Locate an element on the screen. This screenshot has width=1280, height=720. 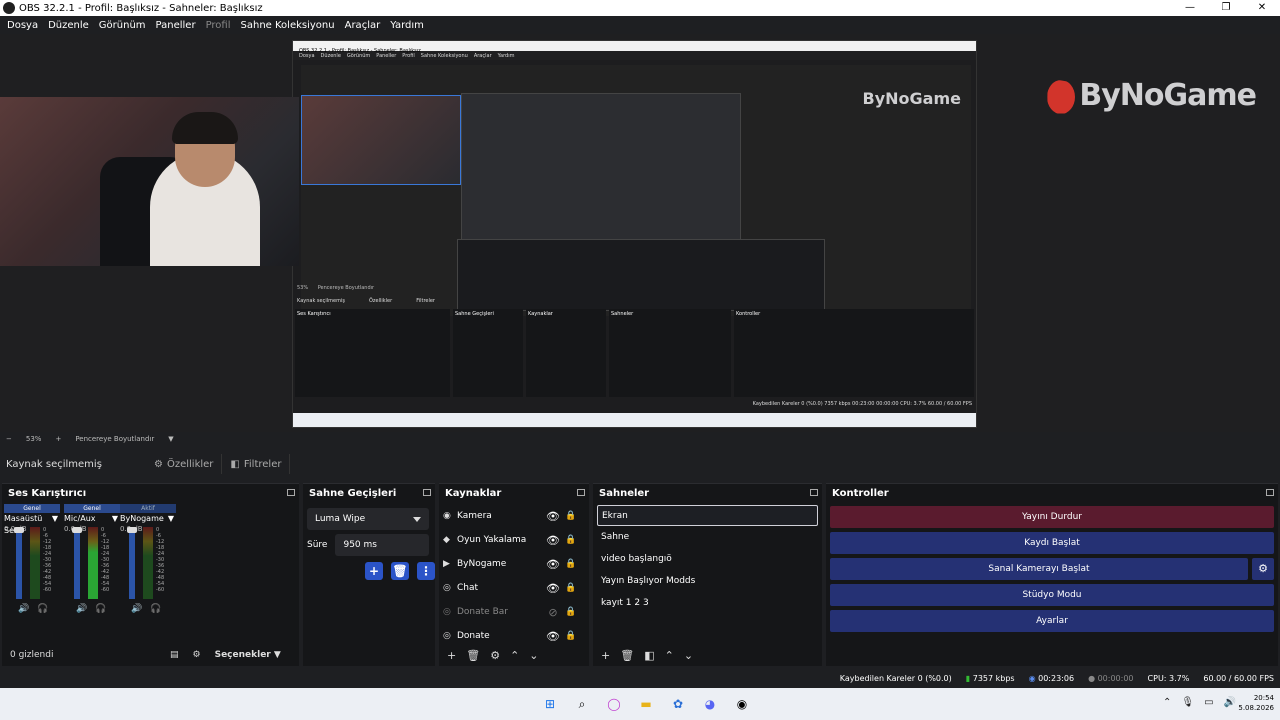
scene-item: Yayın Başlıyor Modds is located at coordinates (707, 581).